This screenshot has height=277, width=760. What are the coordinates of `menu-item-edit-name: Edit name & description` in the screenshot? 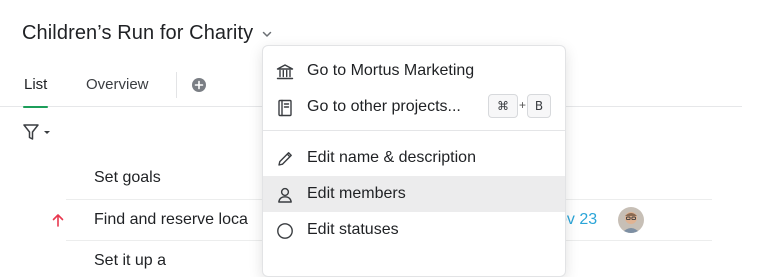 It's located at (414, 158).